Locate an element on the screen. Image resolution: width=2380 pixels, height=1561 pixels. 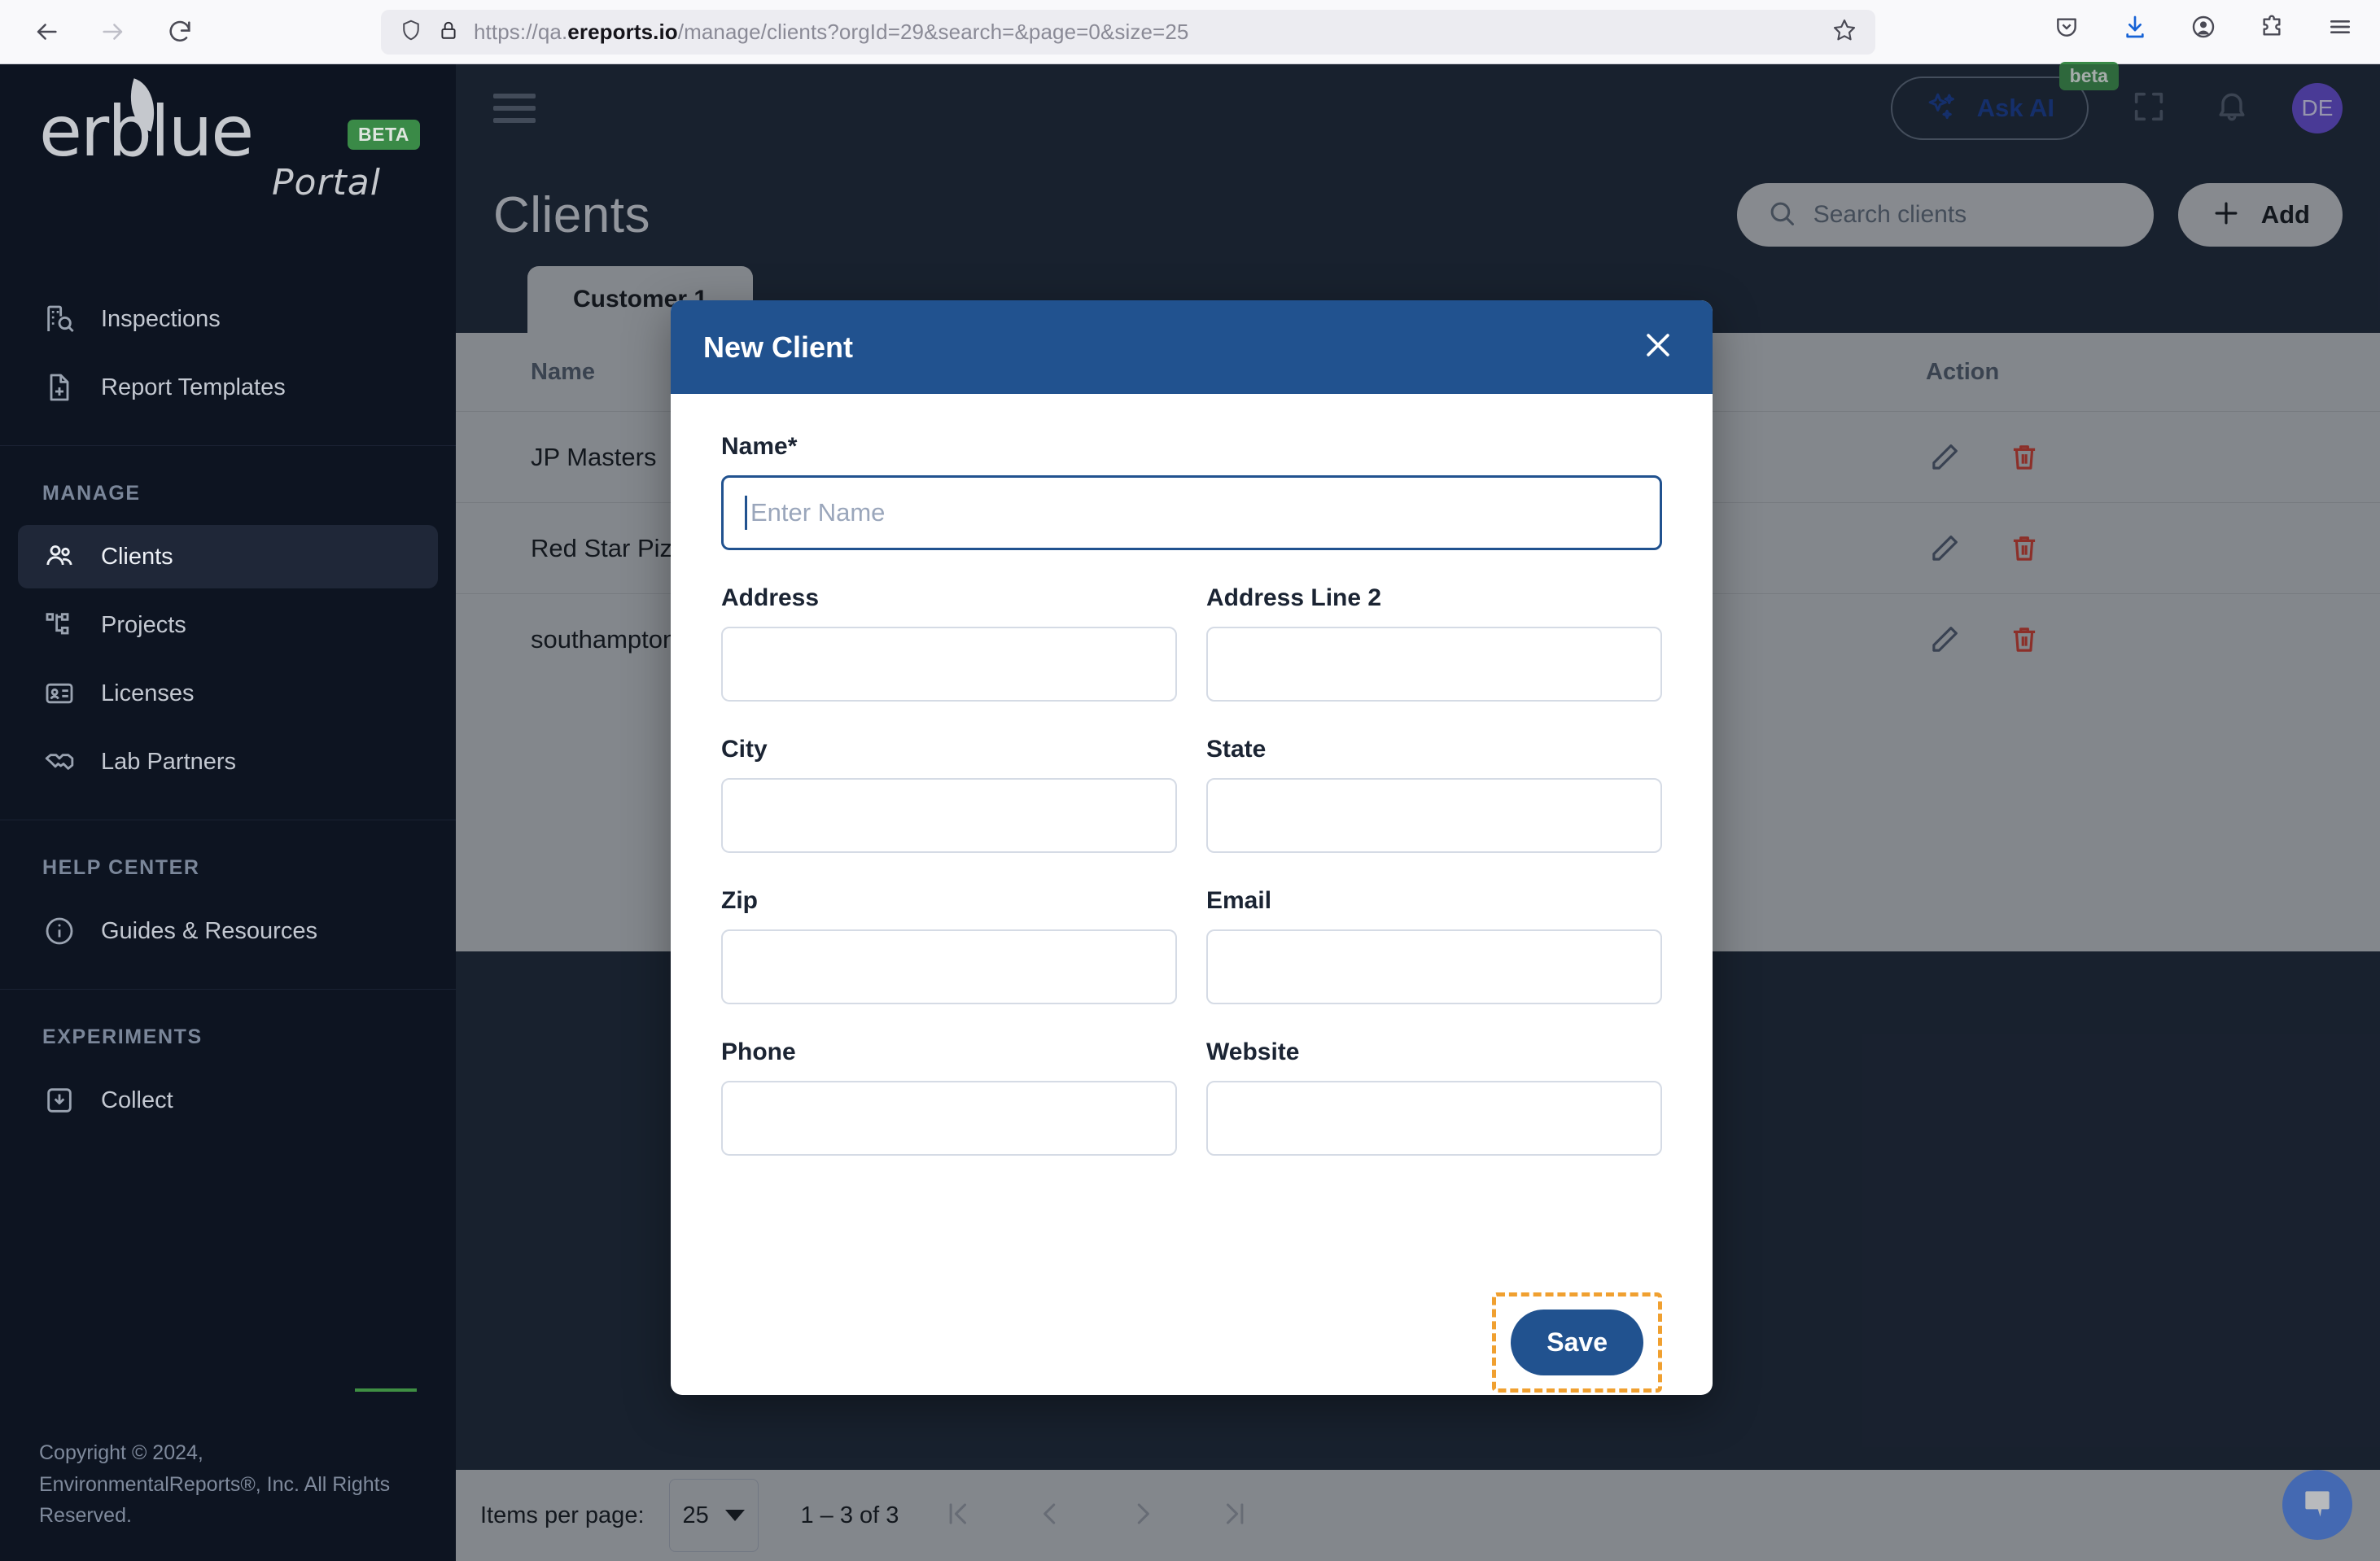
pocket-icon is located at coordinates (2067, 29).